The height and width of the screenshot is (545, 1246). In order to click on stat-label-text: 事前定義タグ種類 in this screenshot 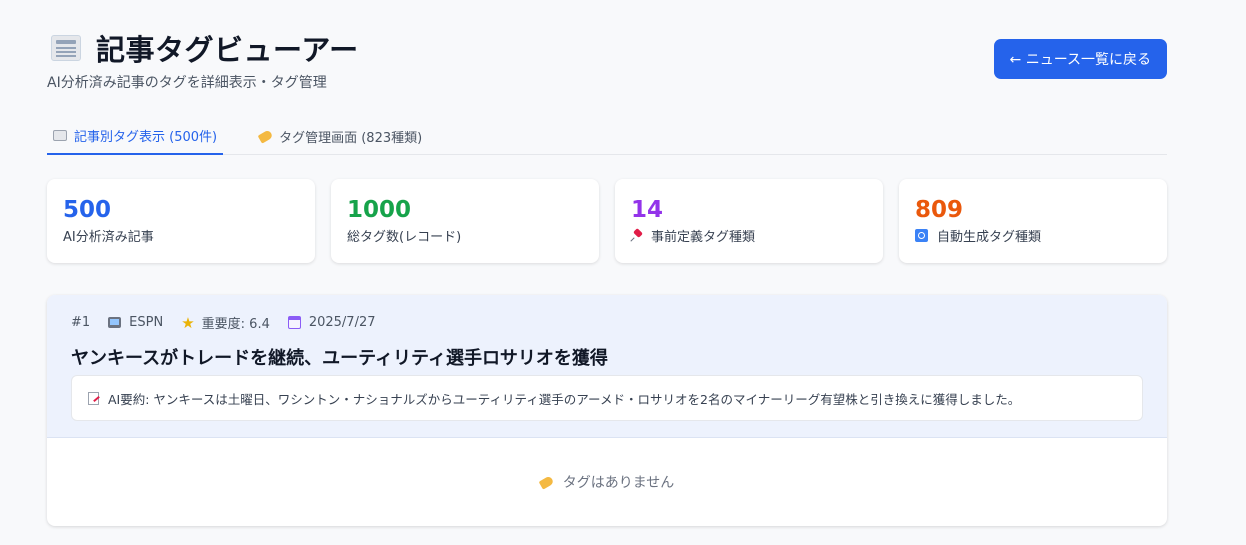, I will do `click(703, 237)`.